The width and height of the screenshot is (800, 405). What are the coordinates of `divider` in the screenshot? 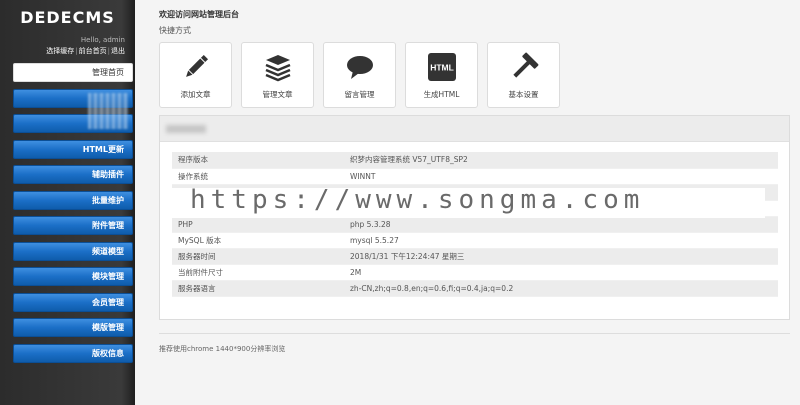 It's located at (474, 333).